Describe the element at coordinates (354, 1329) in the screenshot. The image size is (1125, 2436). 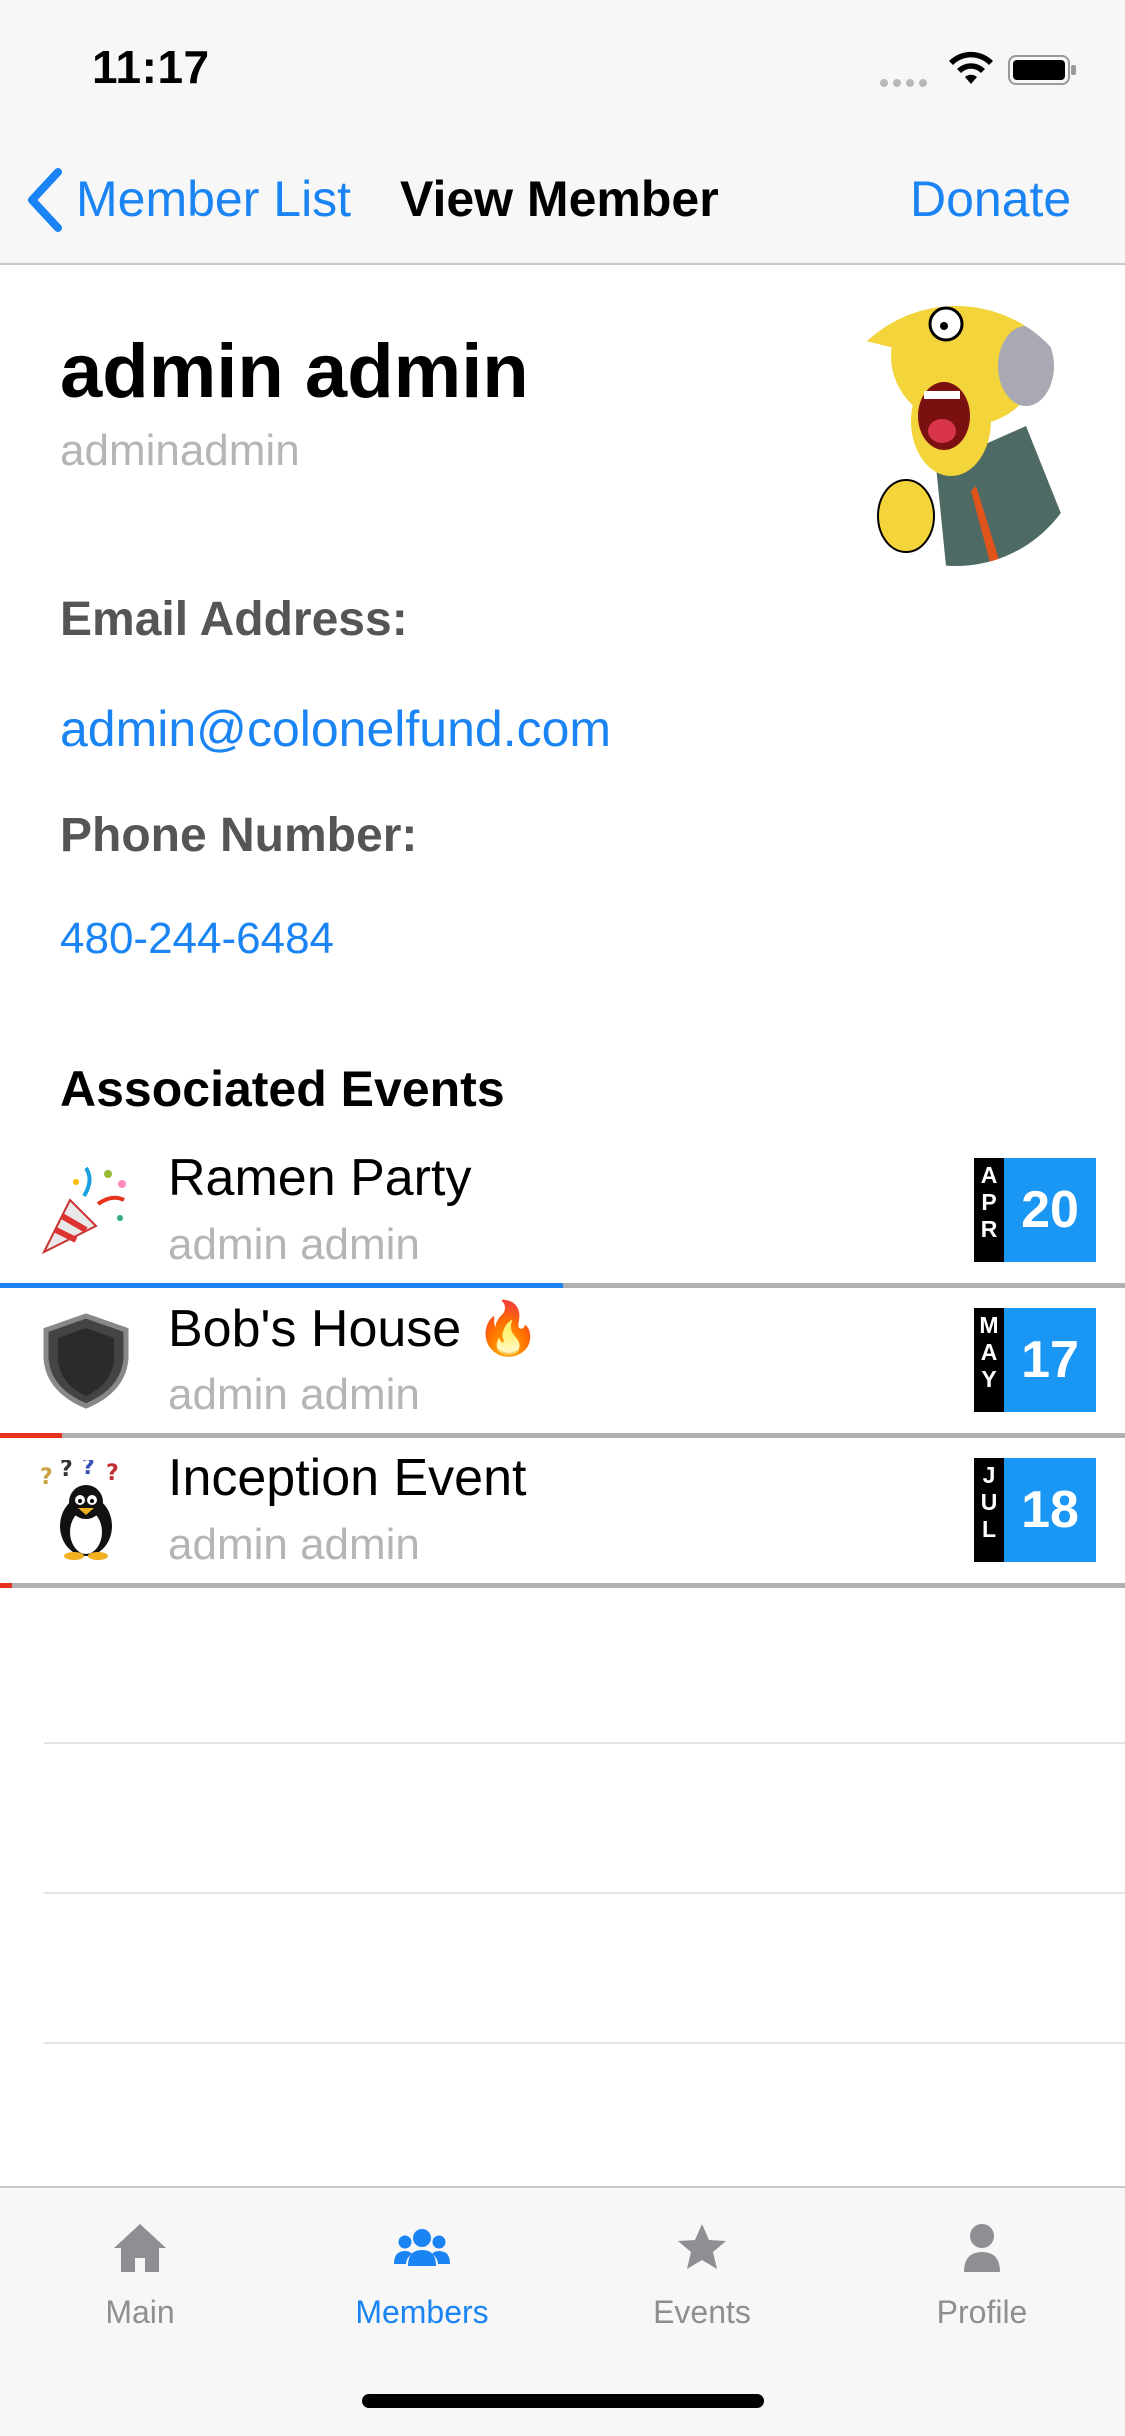
I see `event-title: Bob's House 🔥` at that location.